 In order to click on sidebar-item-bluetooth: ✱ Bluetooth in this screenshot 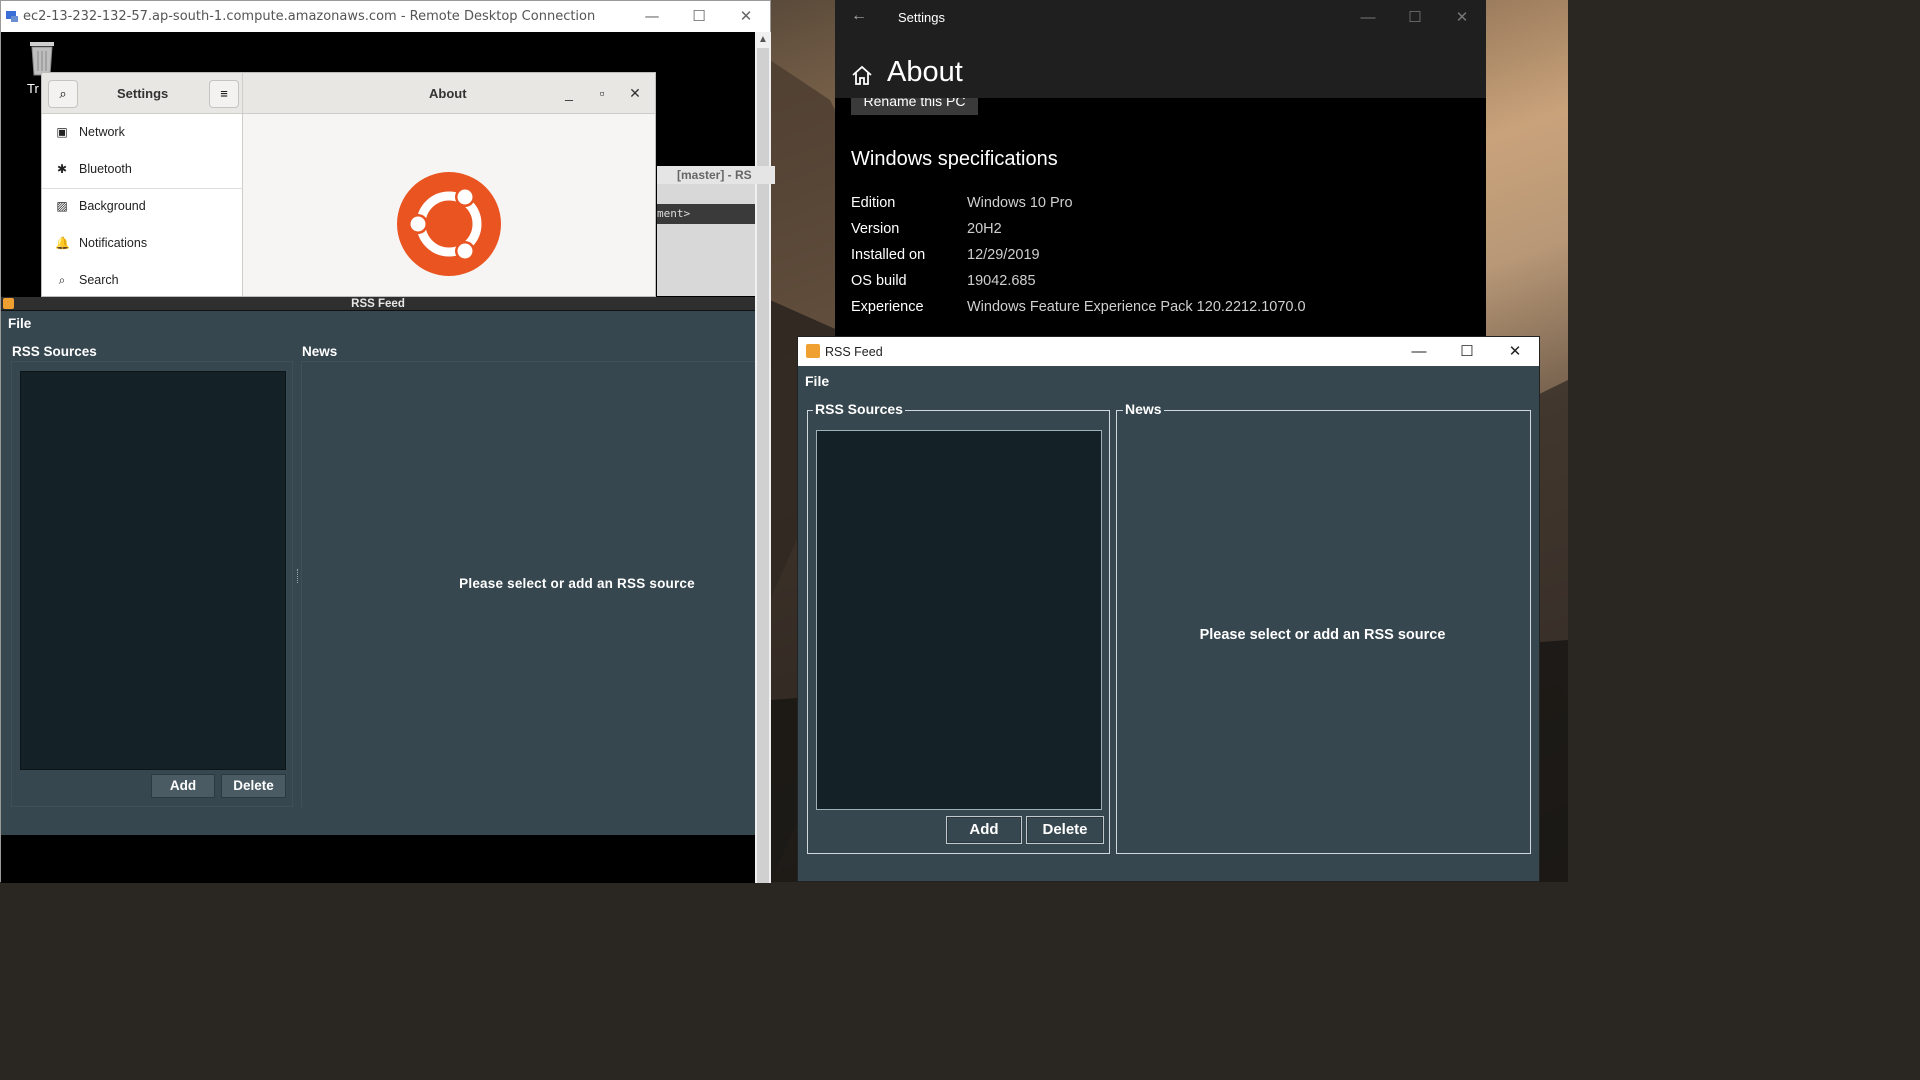, I will do `click(142, 170)`.